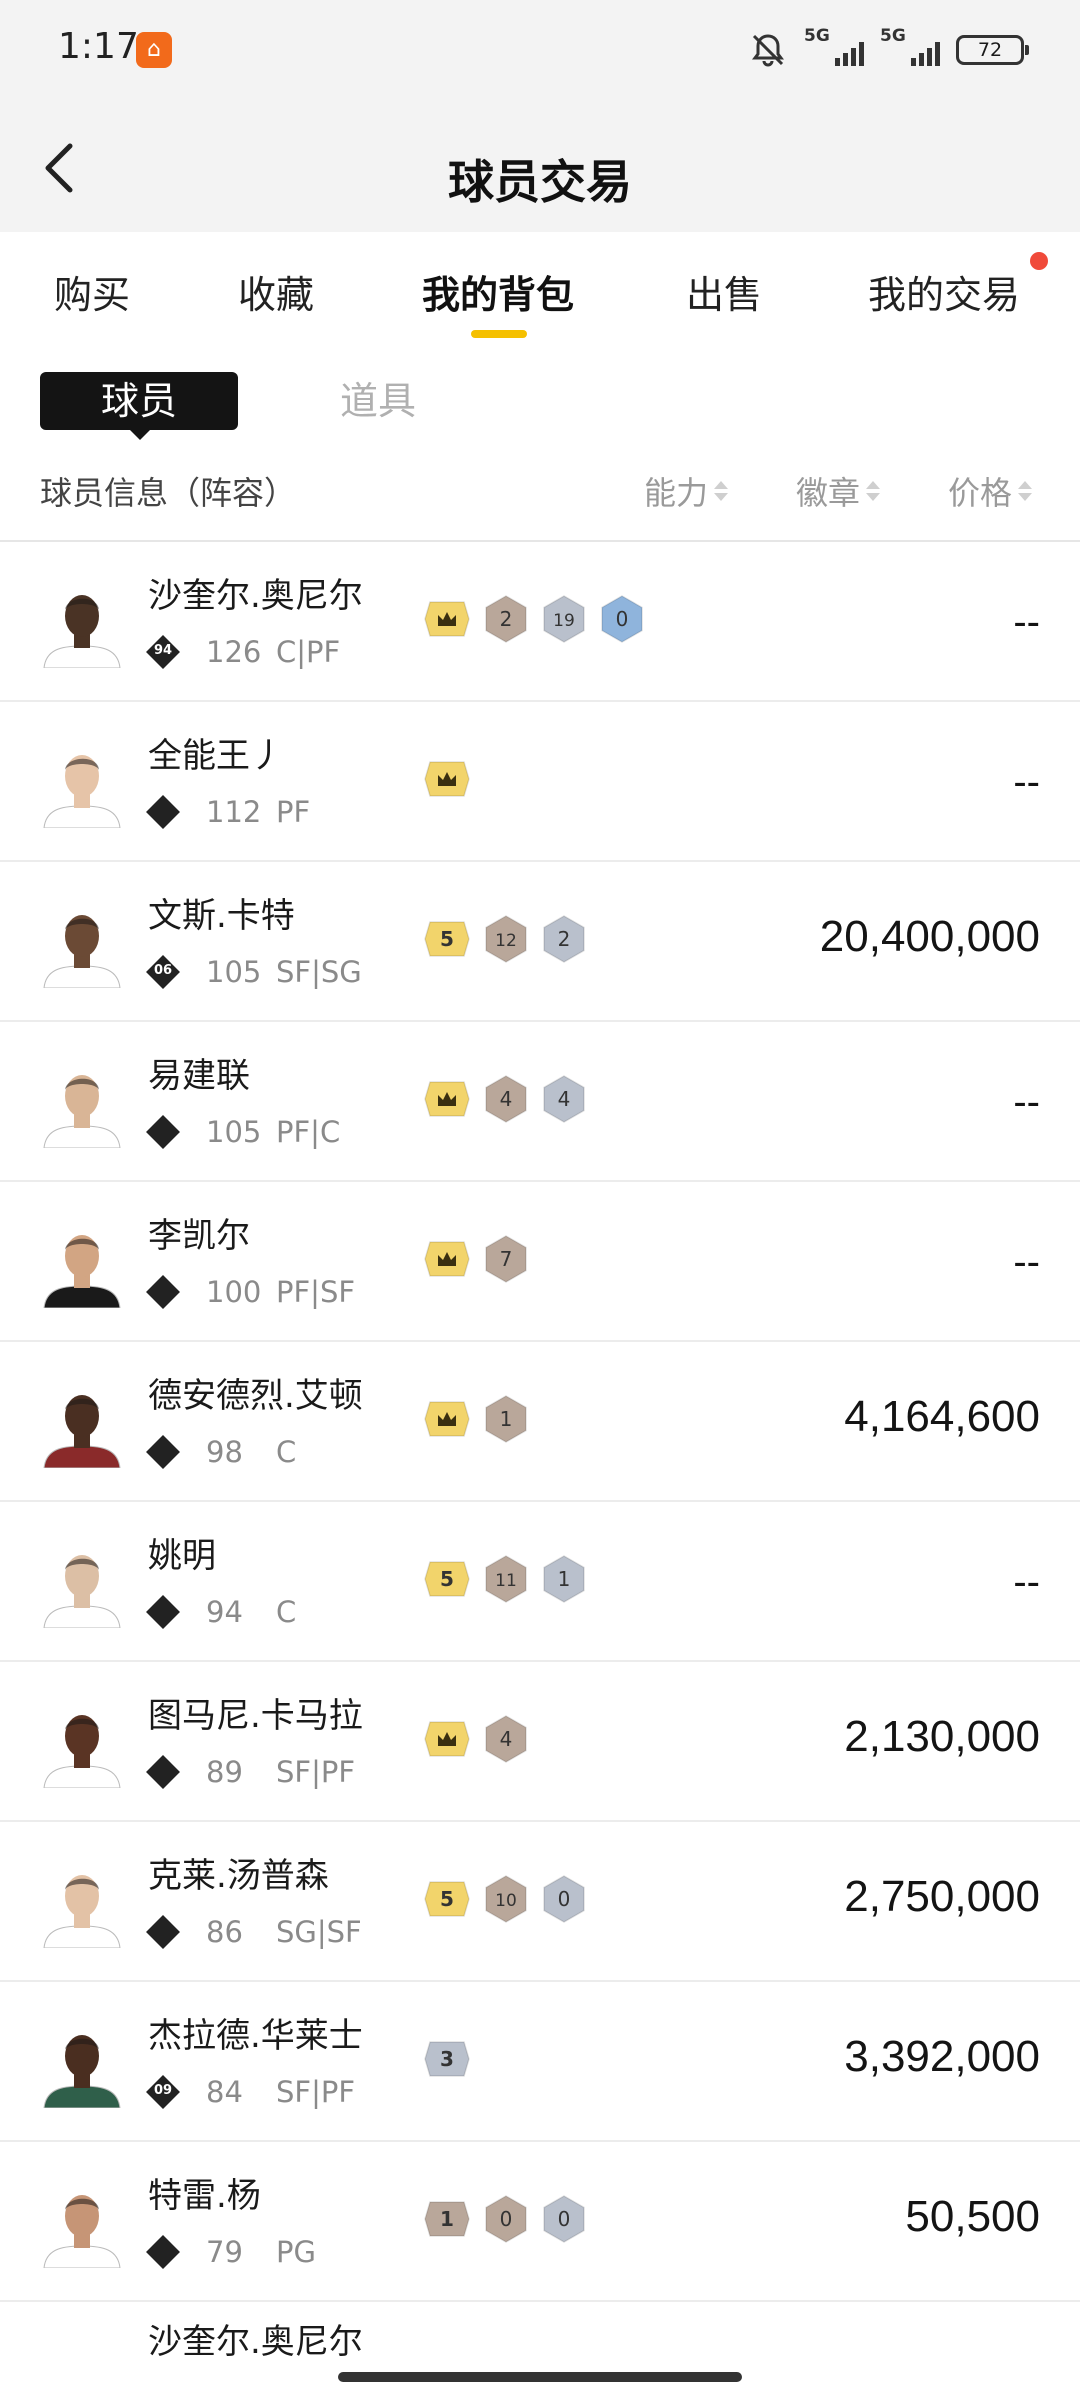  I want to click on system-icons: 5G 5G 72, so click(888, 49).